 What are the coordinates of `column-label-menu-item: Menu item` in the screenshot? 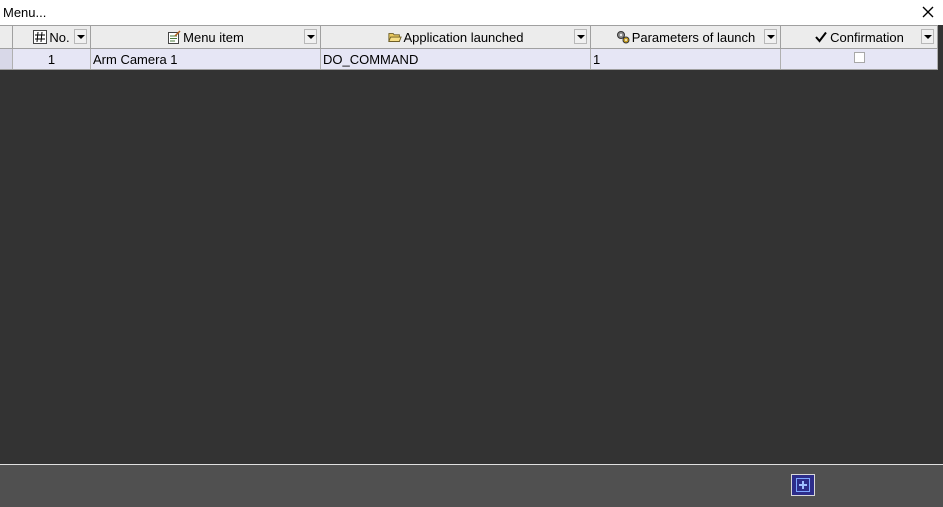 It's located at (213, 37).